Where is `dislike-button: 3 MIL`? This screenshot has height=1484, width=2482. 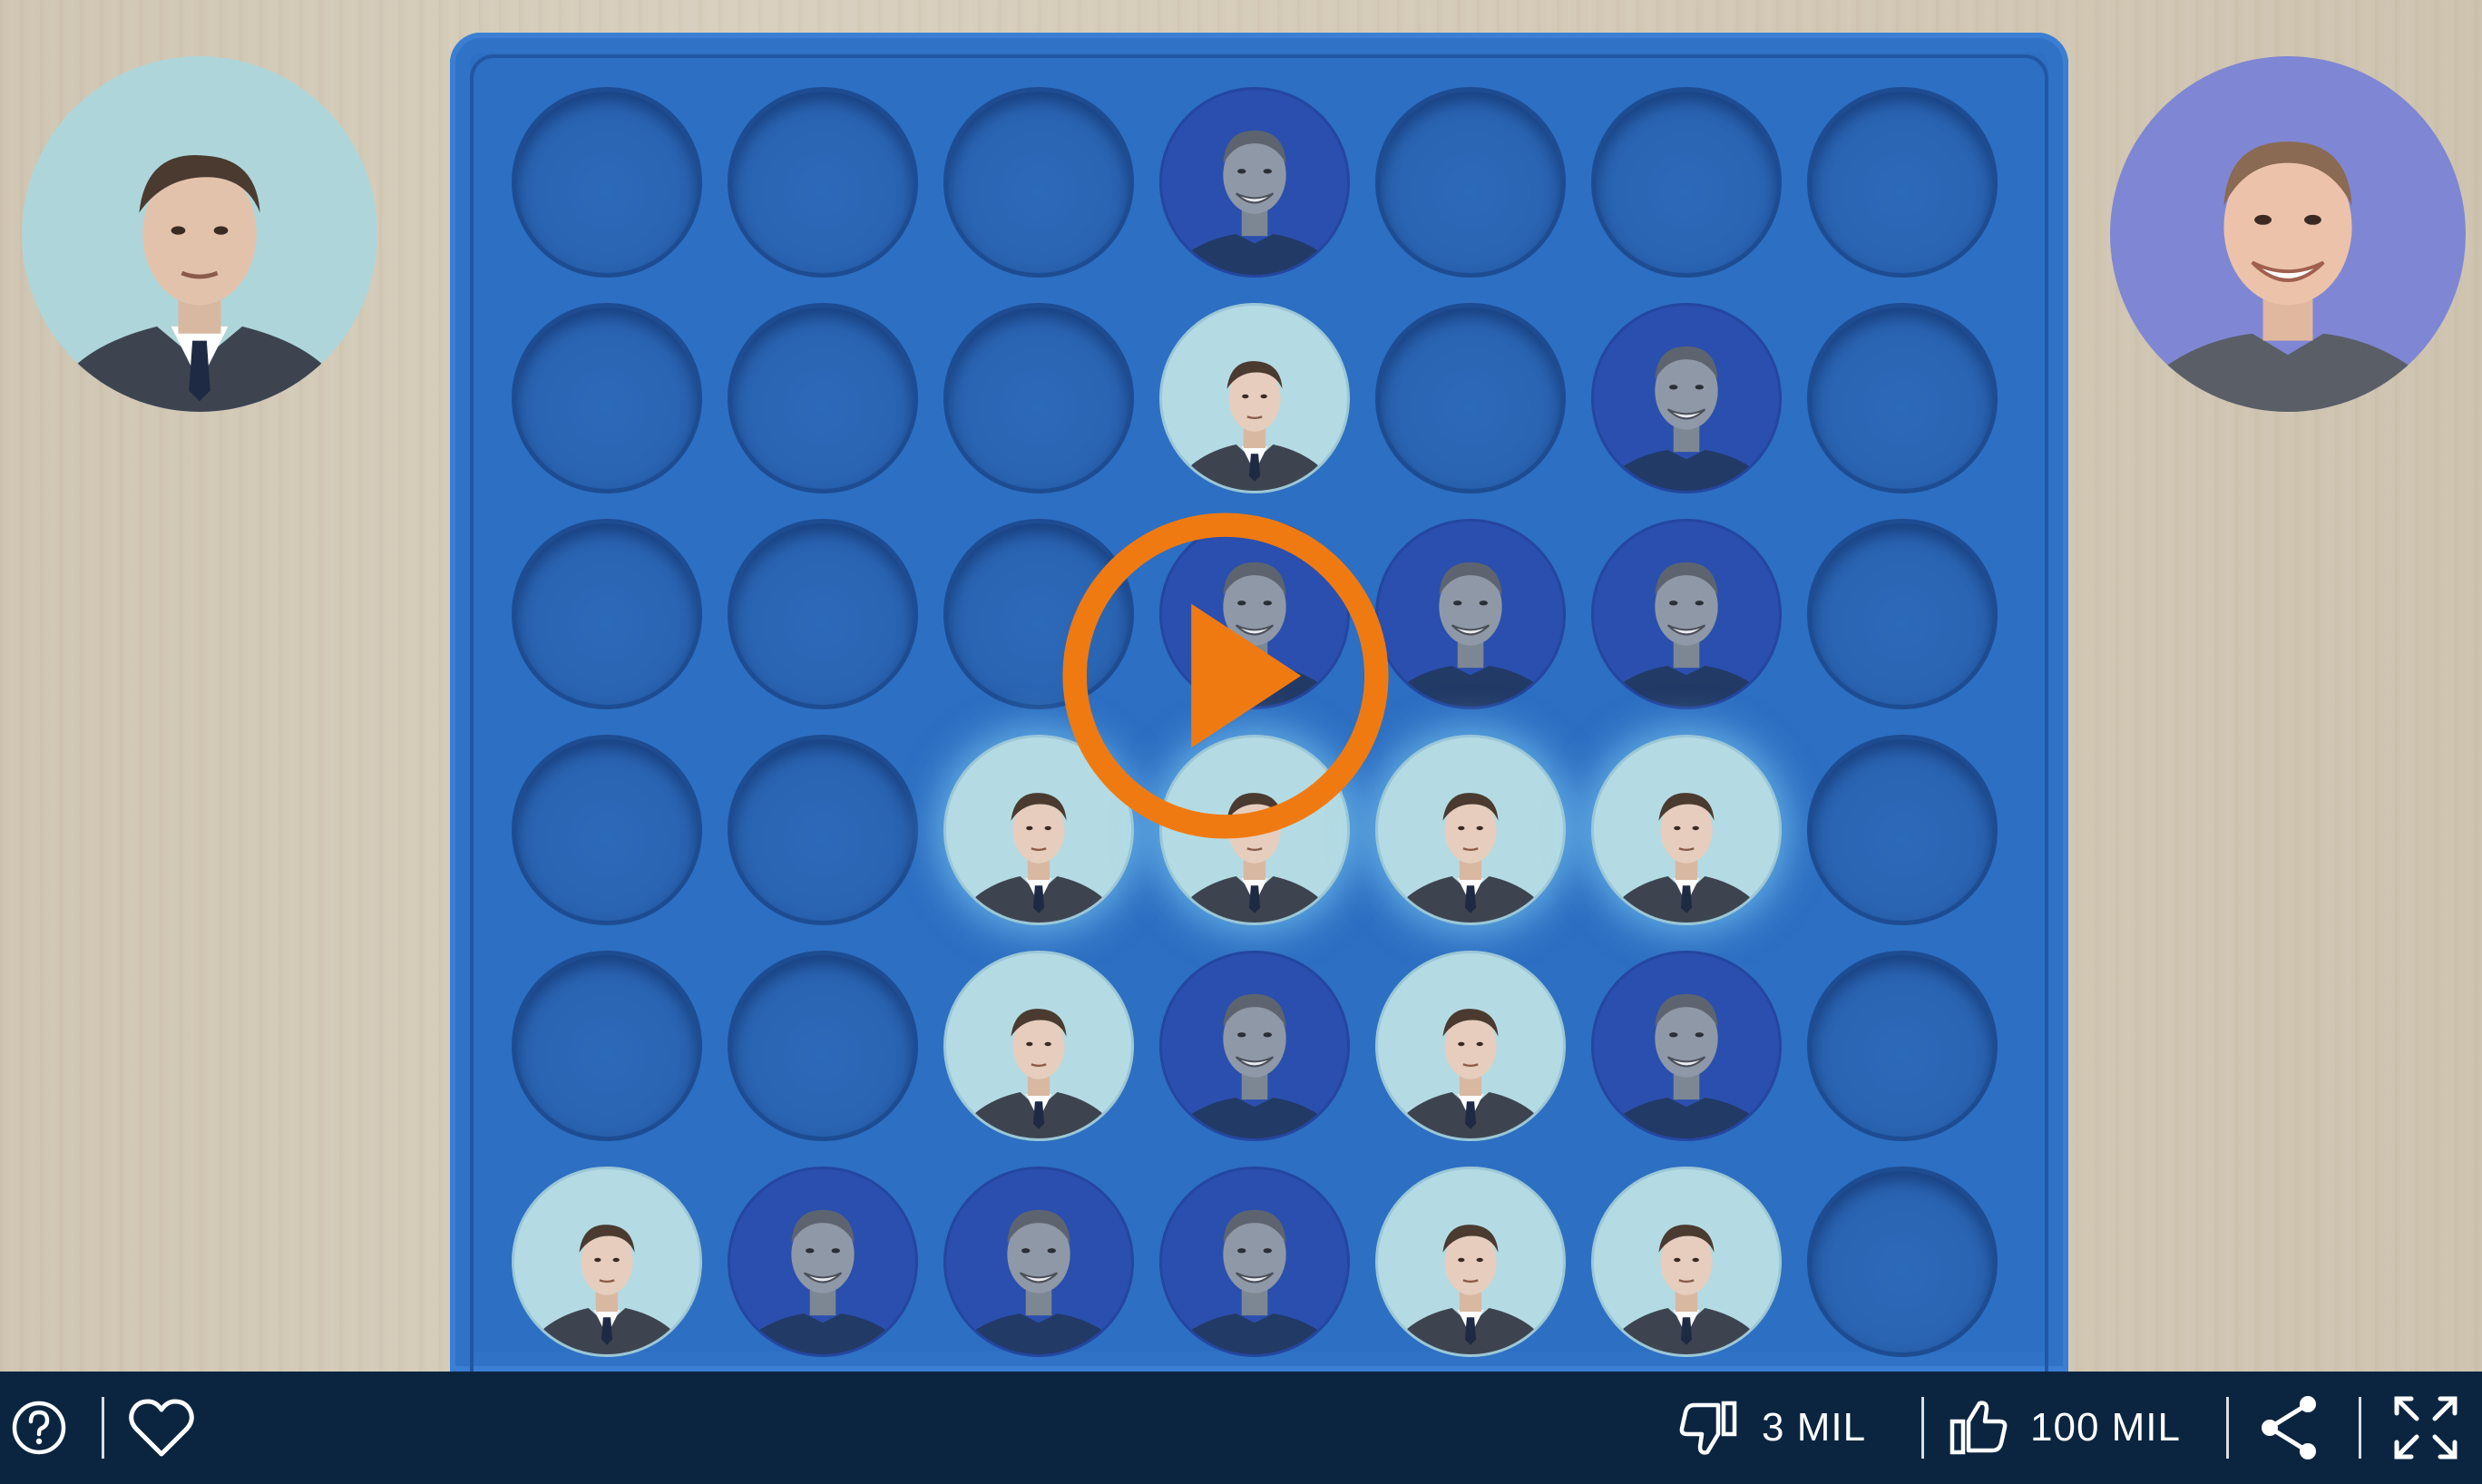 dislike-button: 3 MIL is located at coordinates (1772, 1428).